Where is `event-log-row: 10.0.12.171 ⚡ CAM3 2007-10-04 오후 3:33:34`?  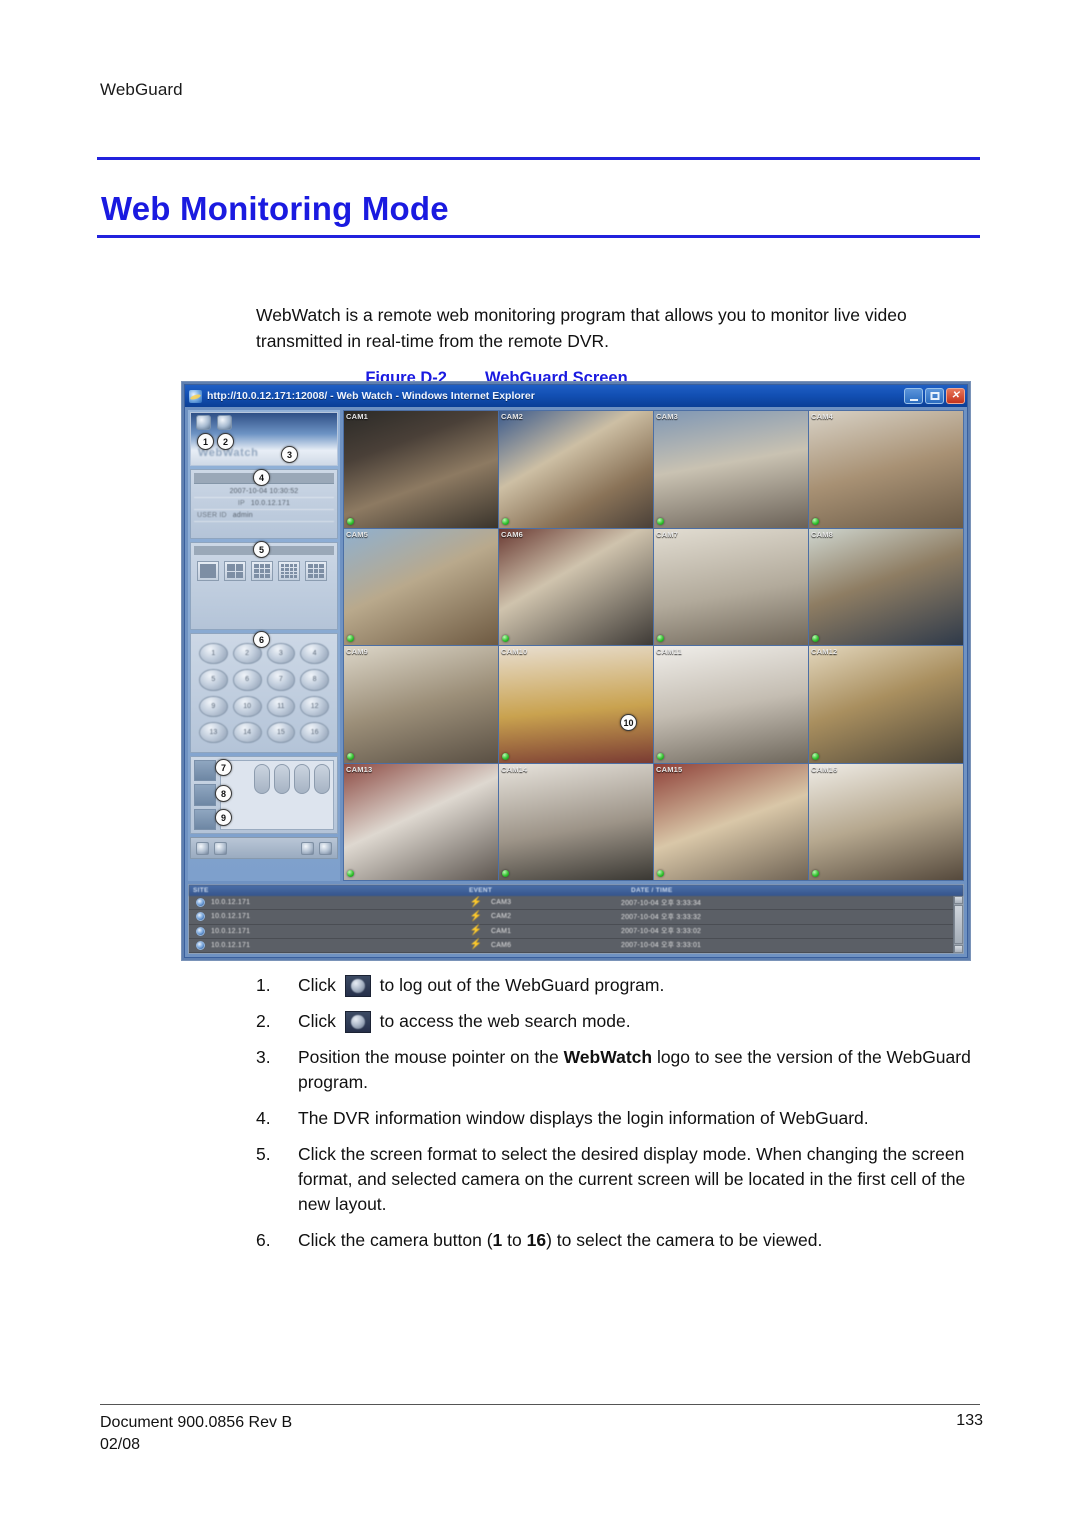 event-log-row: 10.0.12.171 ⚡ CAM3 2007-10-04 오후 3:33:34 is located at coordinates (576, 903).